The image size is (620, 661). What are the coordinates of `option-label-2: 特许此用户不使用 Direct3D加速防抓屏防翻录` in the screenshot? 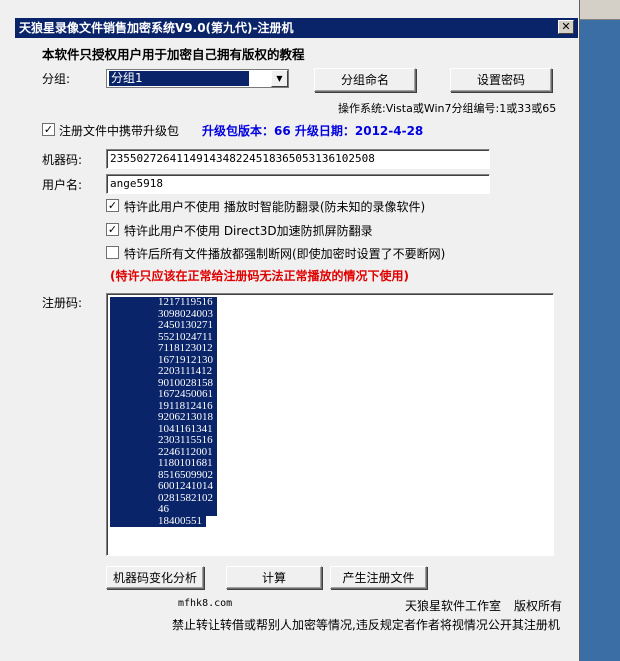 It's located at (248, 231).